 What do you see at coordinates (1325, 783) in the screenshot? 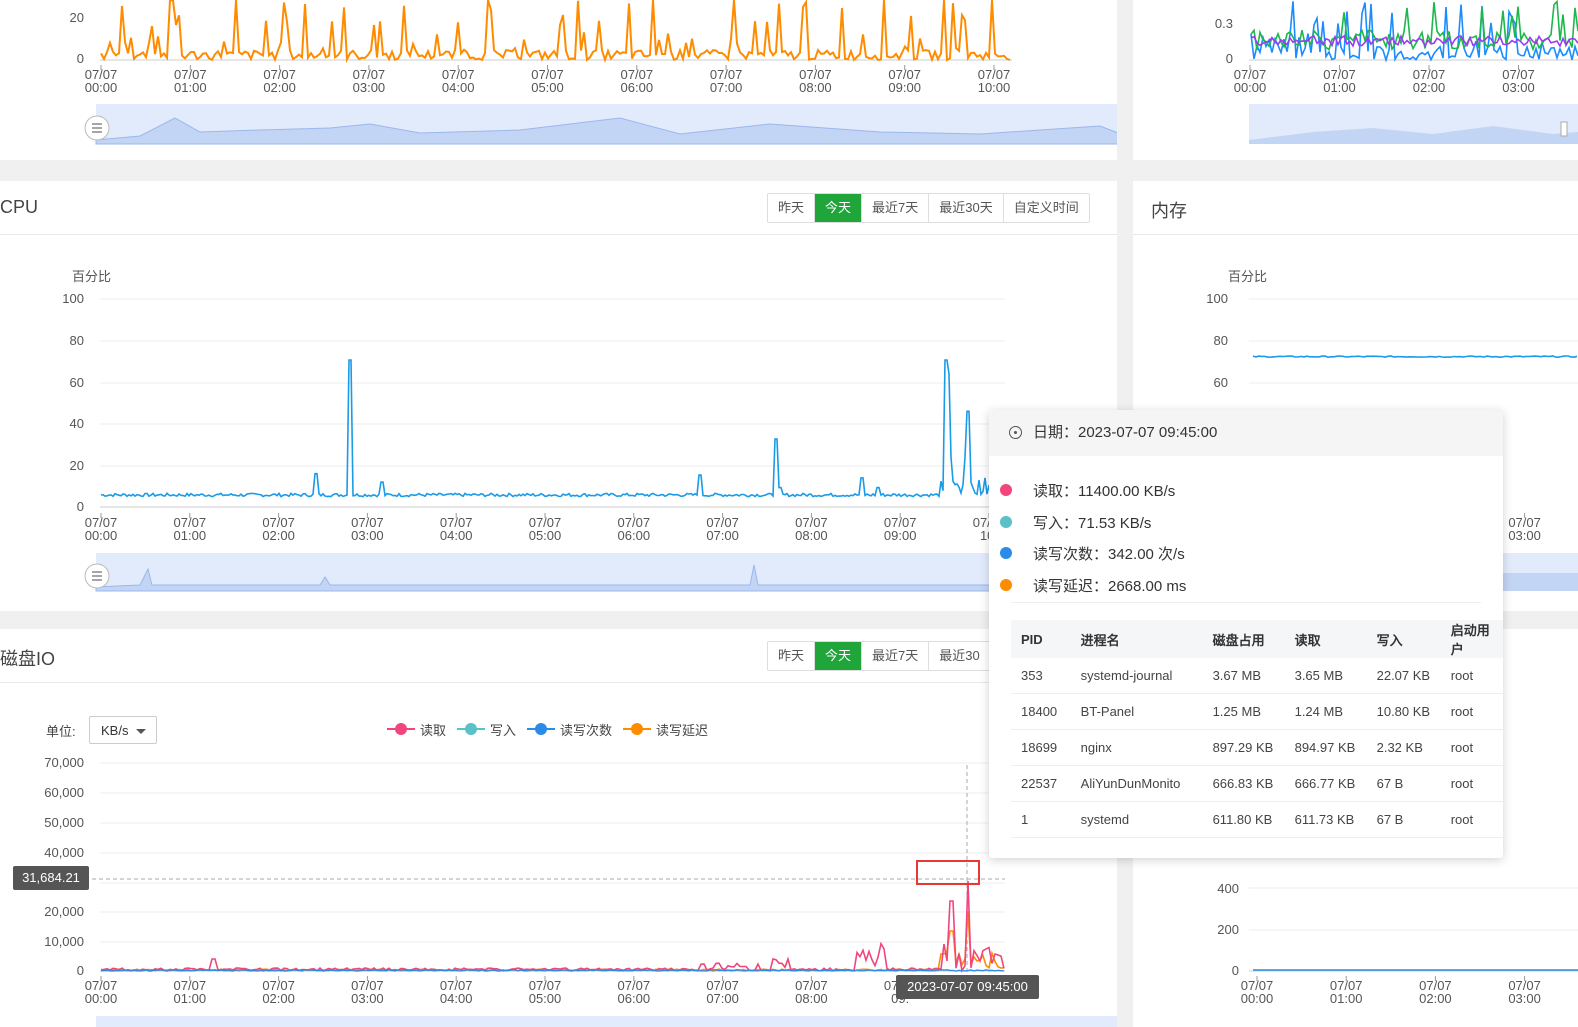
I see `table-cell: 666.77 KB` at bounding box center [1325, 783].